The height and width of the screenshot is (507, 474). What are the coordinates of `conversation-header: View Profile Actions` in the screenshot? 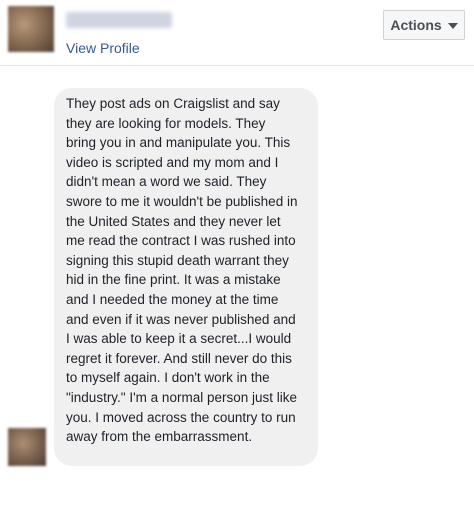 It's located at (237, 33).